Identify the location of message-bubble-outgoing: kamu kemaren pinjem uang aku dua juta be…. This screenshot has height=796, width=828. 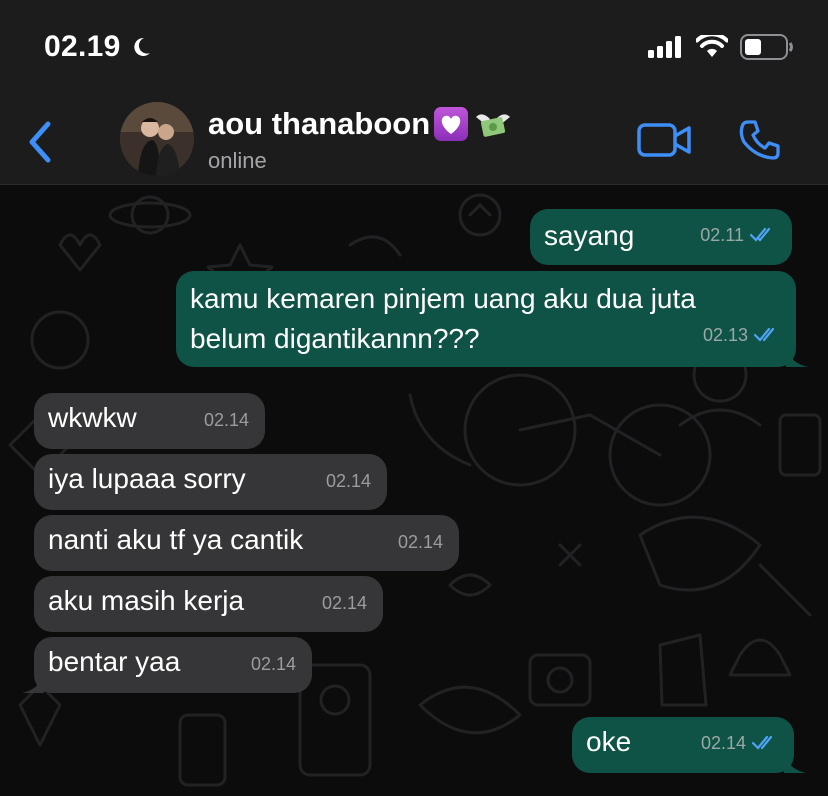
(492, 319).